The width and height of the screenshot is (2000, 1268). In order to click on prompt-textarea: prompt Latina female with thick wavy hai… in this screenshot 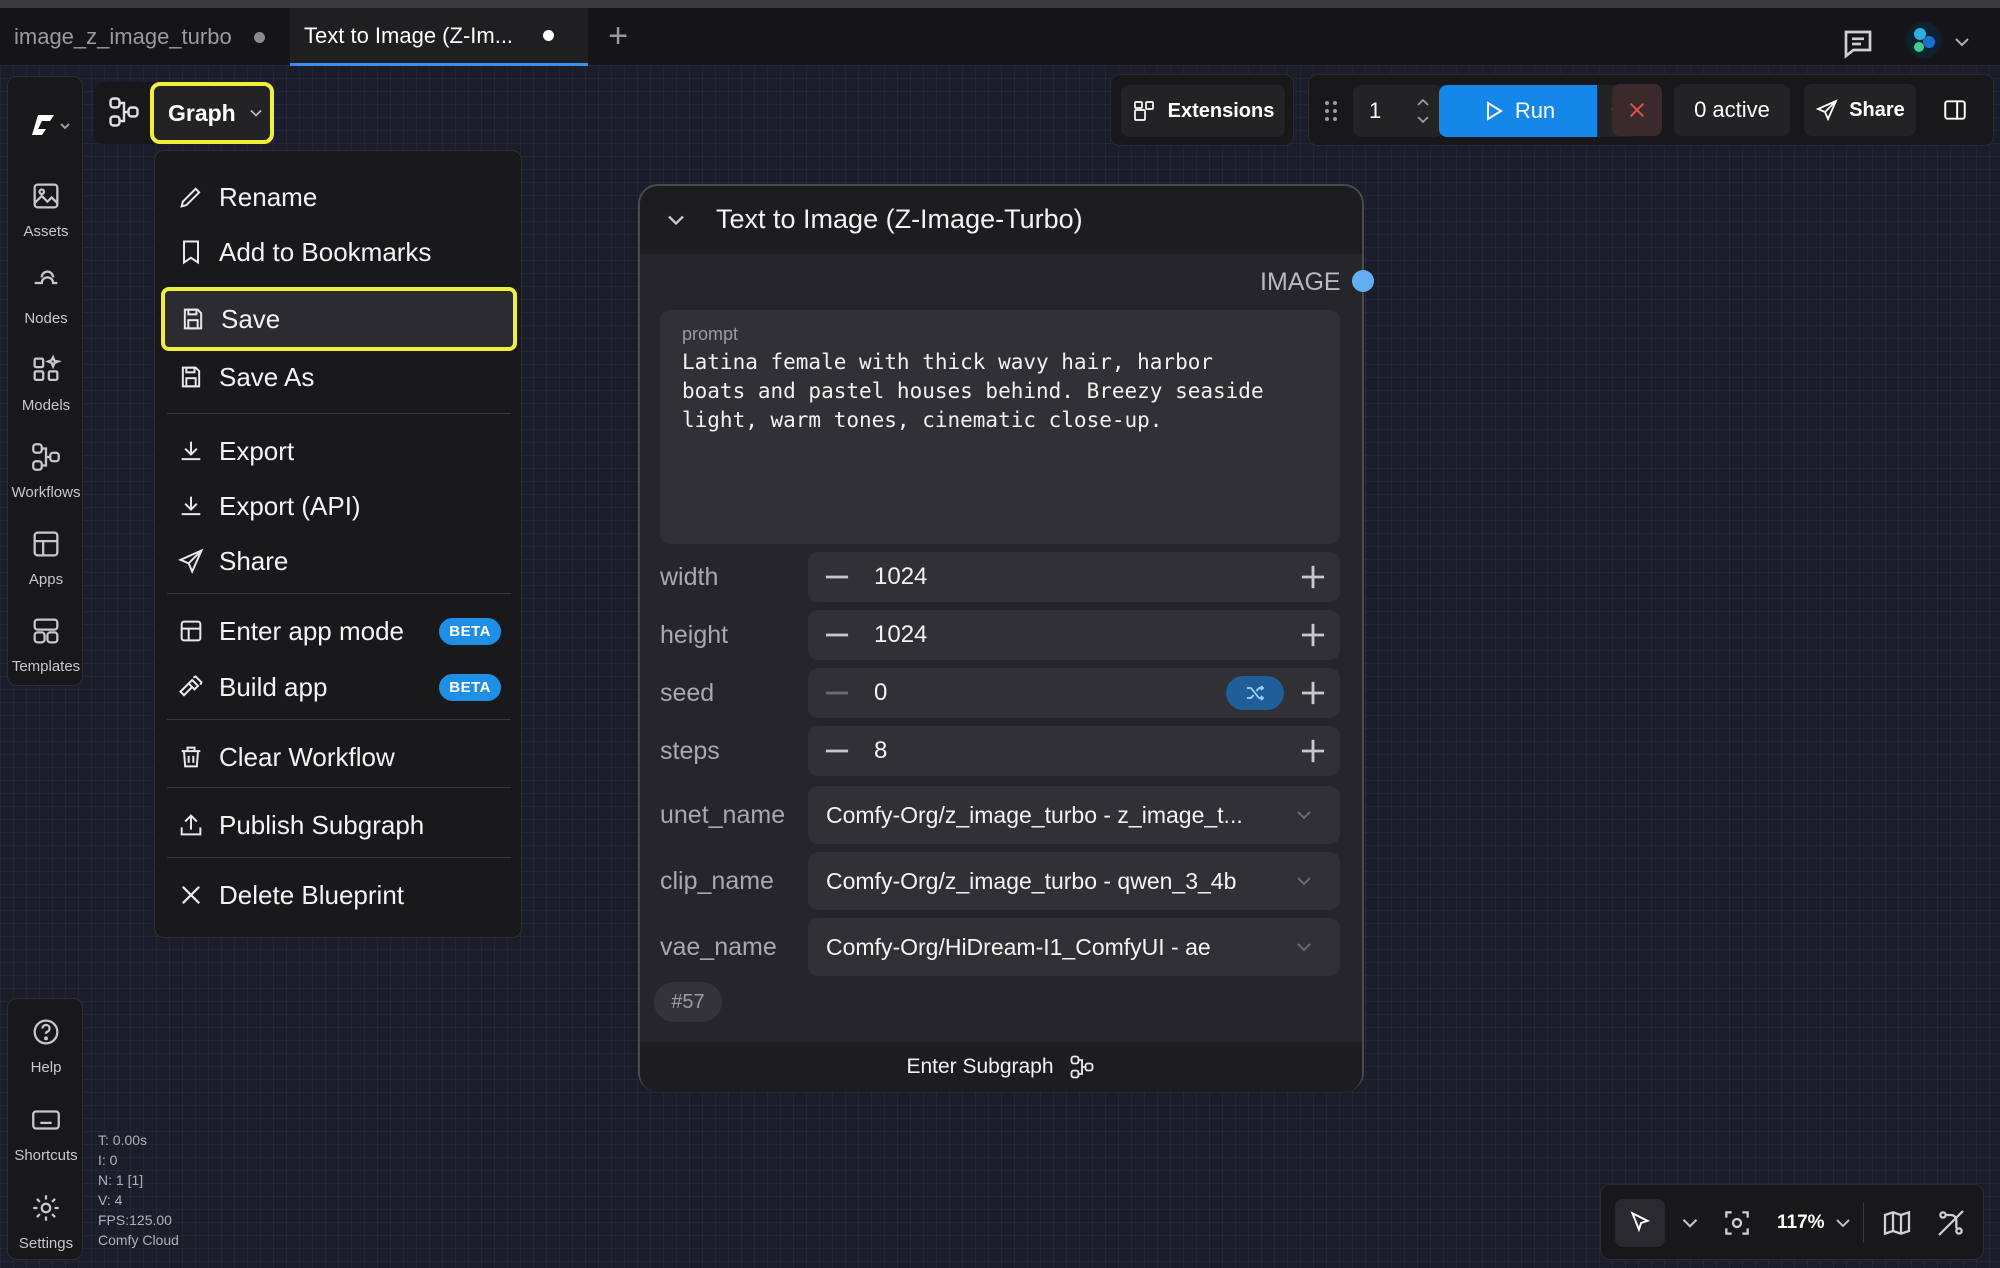, I will do `click(1000, 427)`.